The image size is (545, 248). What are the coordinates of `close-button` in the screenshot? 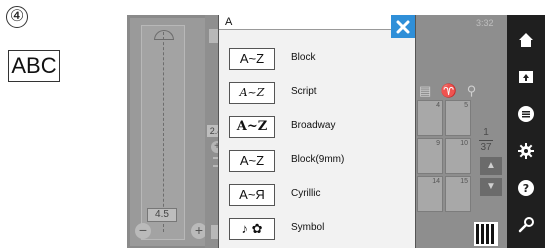 It's located at (403, 26).